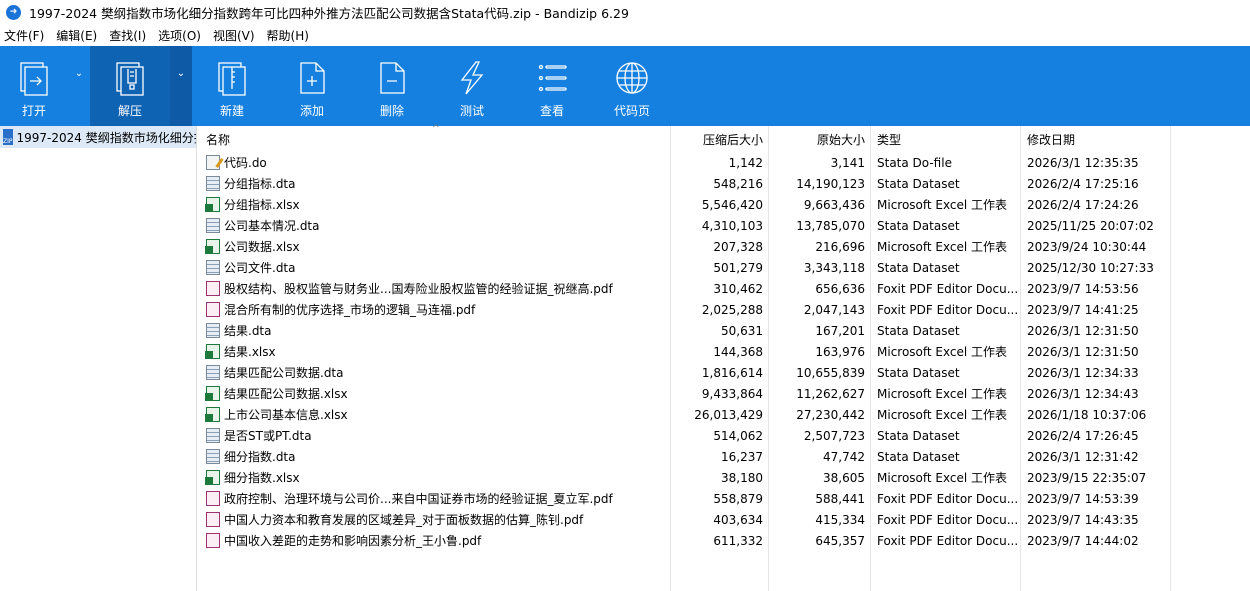 The height and width of the screenshot is (591, 1250). I want to click on file-type: Stata Do-file, so click(914, 162).